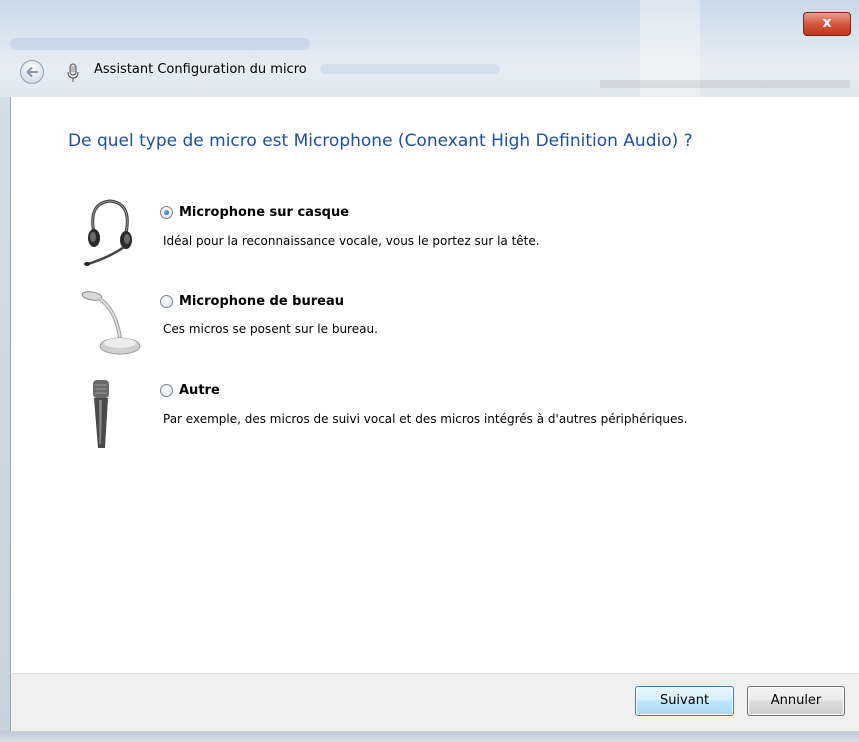 The height and width of the screenshot is (742, 859). I want to click on option-description: Ces micros se posent sur le bureau., so click(270, 329).